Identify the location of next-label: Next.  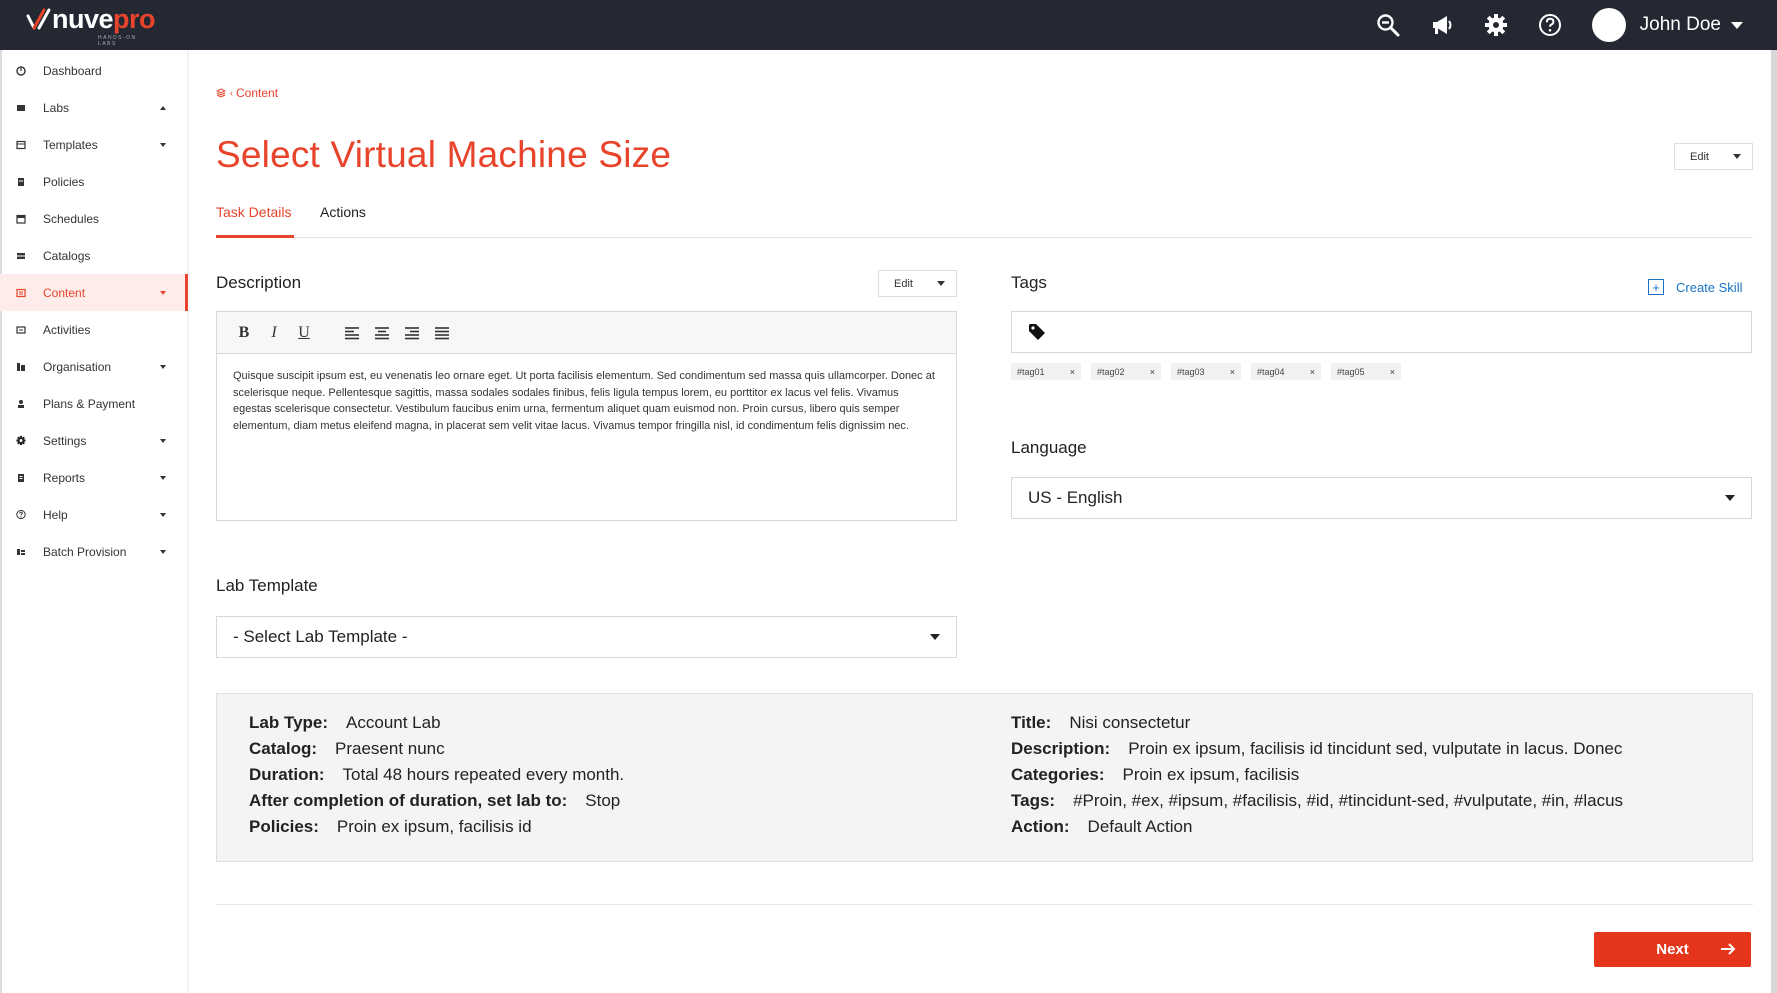
(1672, 949).